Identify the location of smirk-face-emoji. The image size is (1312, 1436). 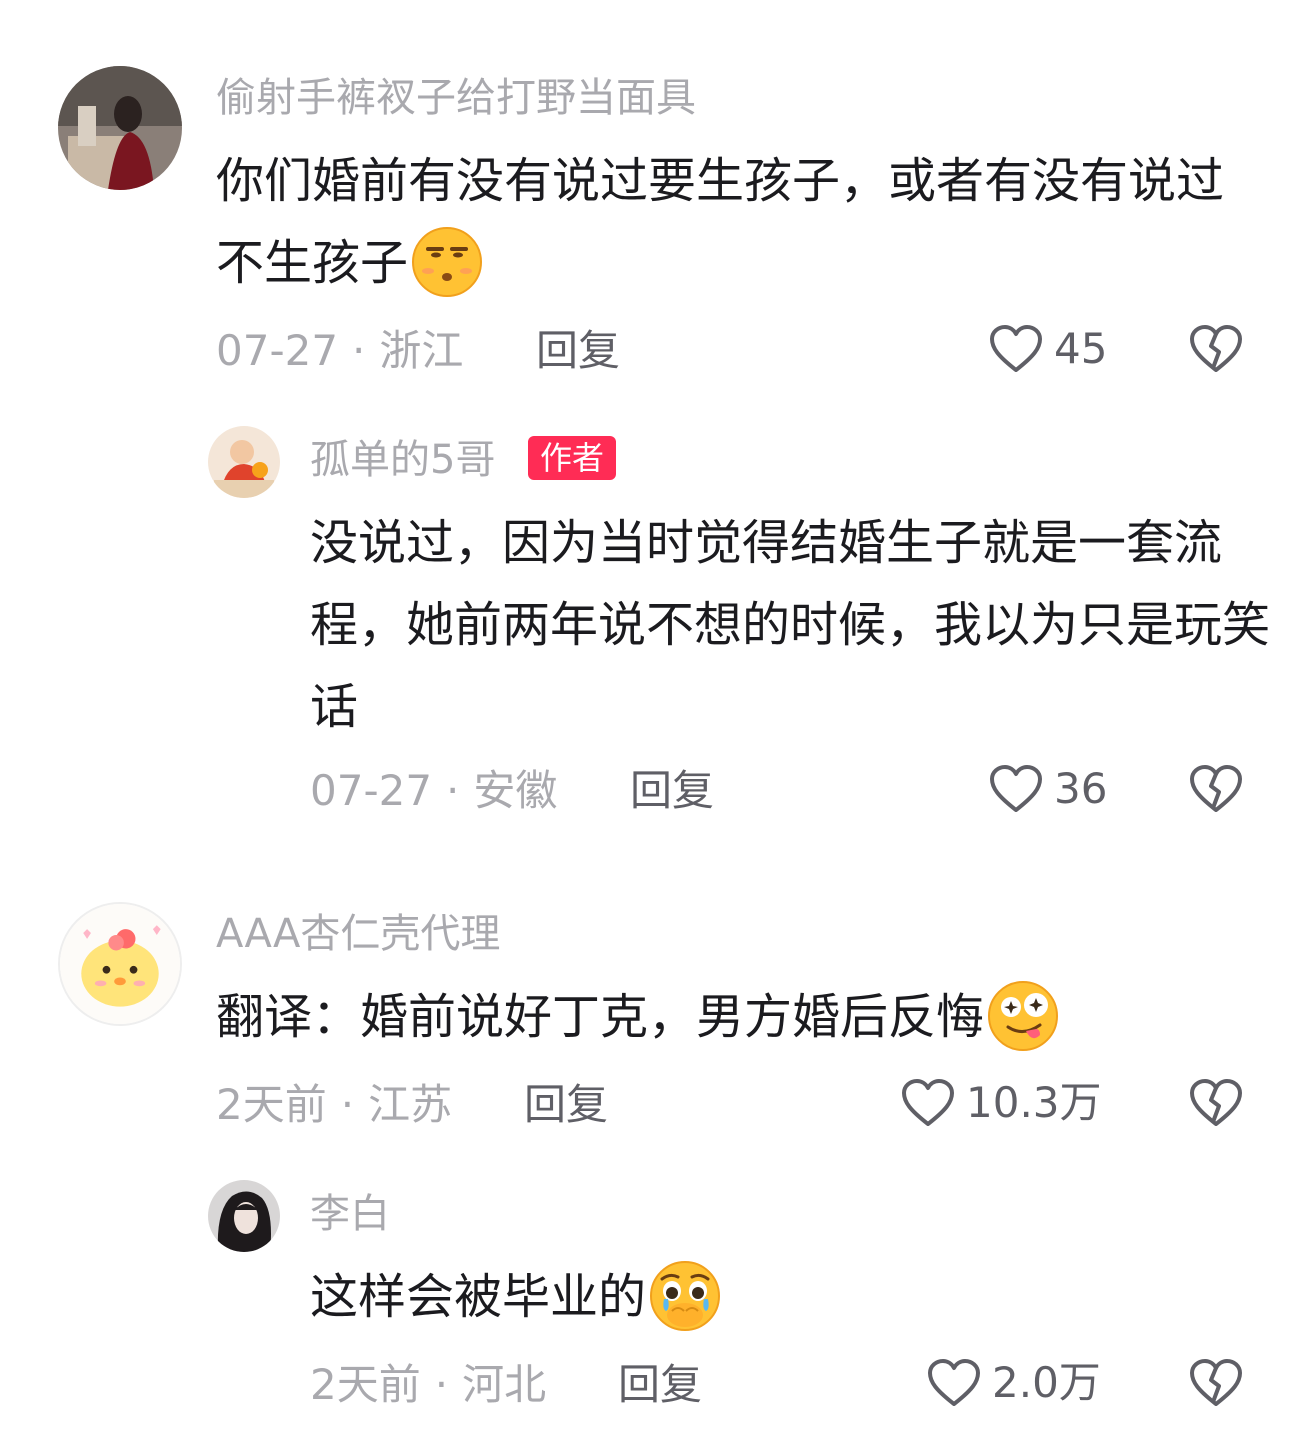
(447, 262).